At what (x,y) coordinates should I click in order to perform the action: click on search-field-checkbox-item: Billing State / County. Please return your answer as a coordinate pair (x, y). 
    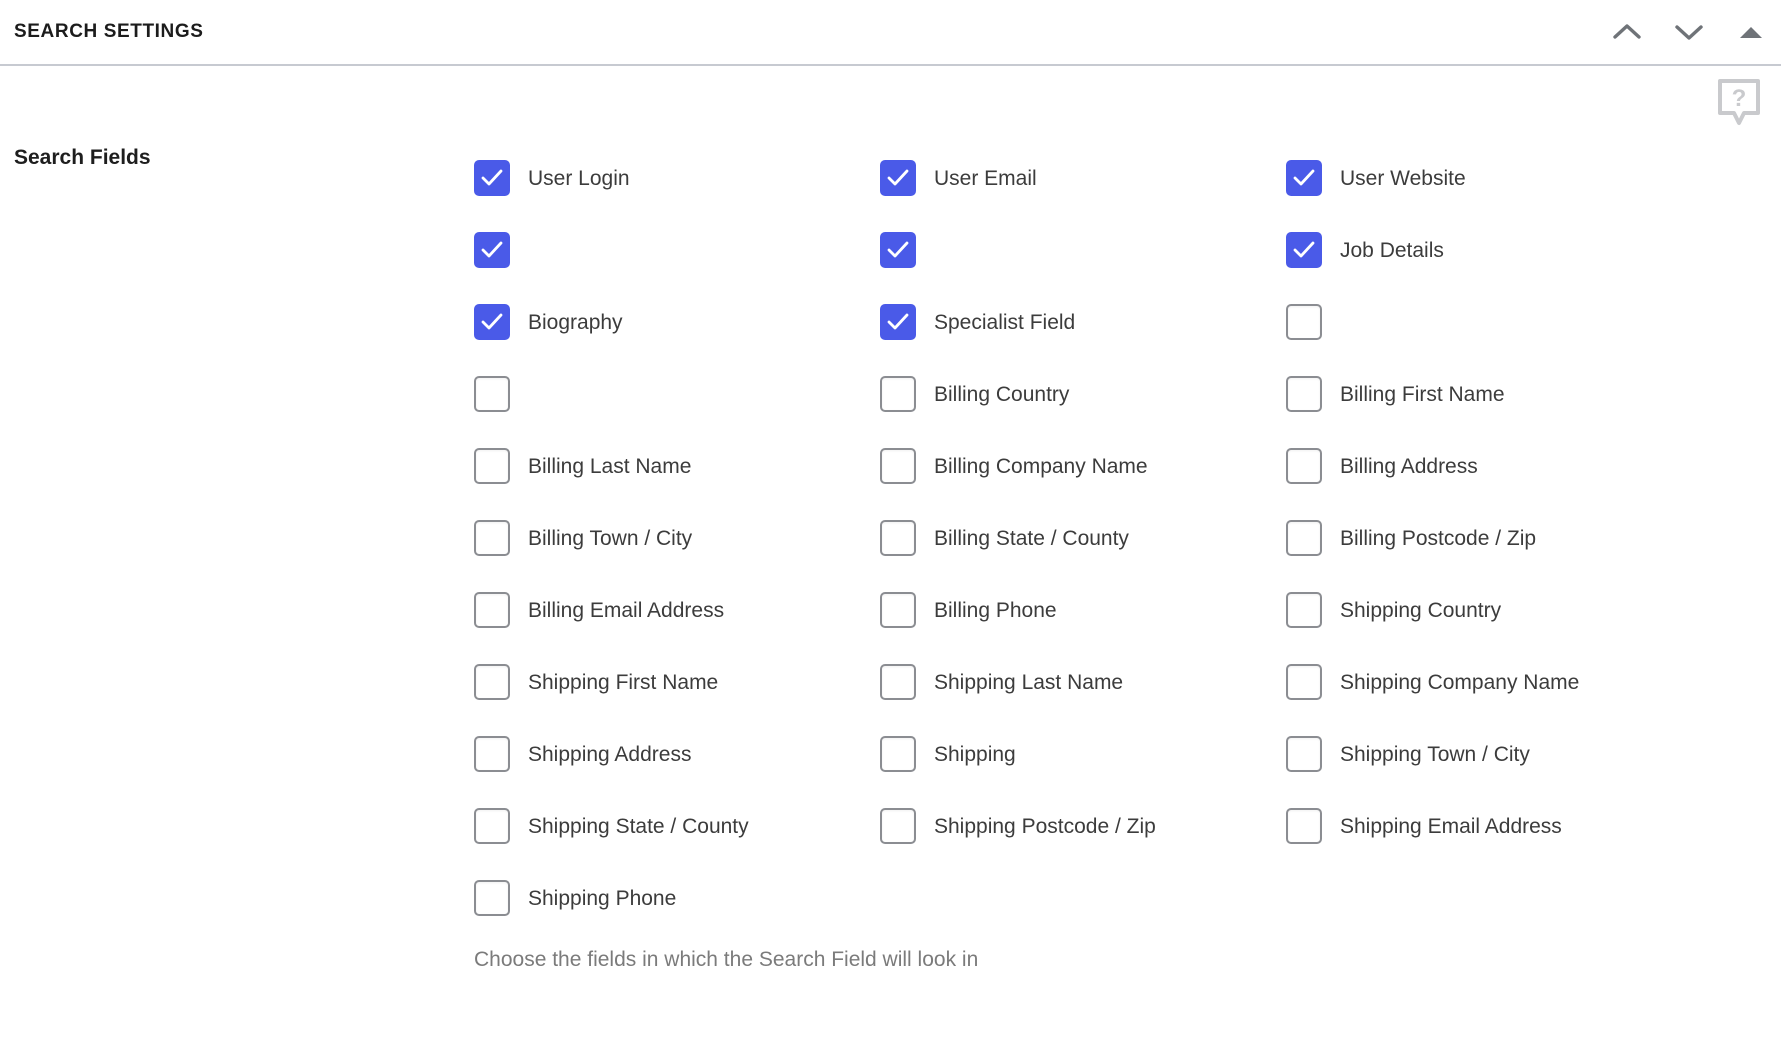
    Looking at the image, I should click on (1083, 538).